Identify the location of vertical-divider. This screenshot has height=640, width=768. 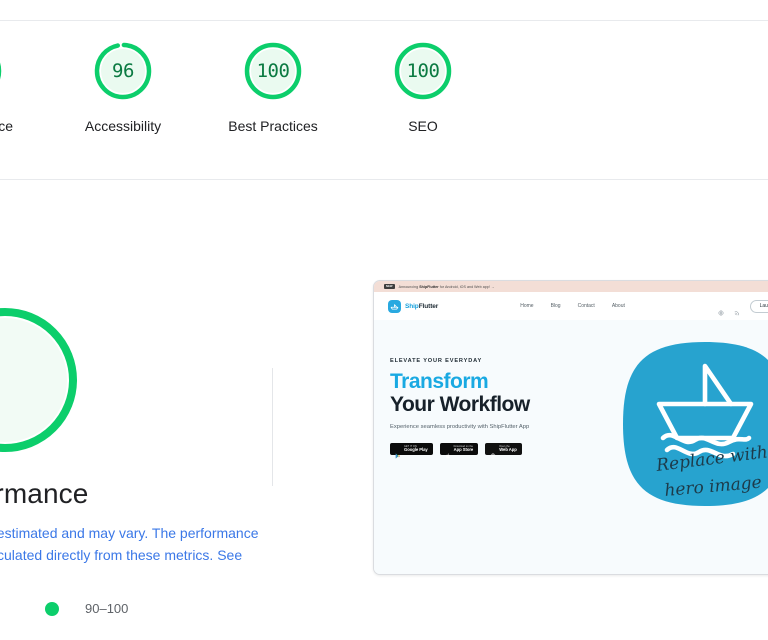
(272, 427).